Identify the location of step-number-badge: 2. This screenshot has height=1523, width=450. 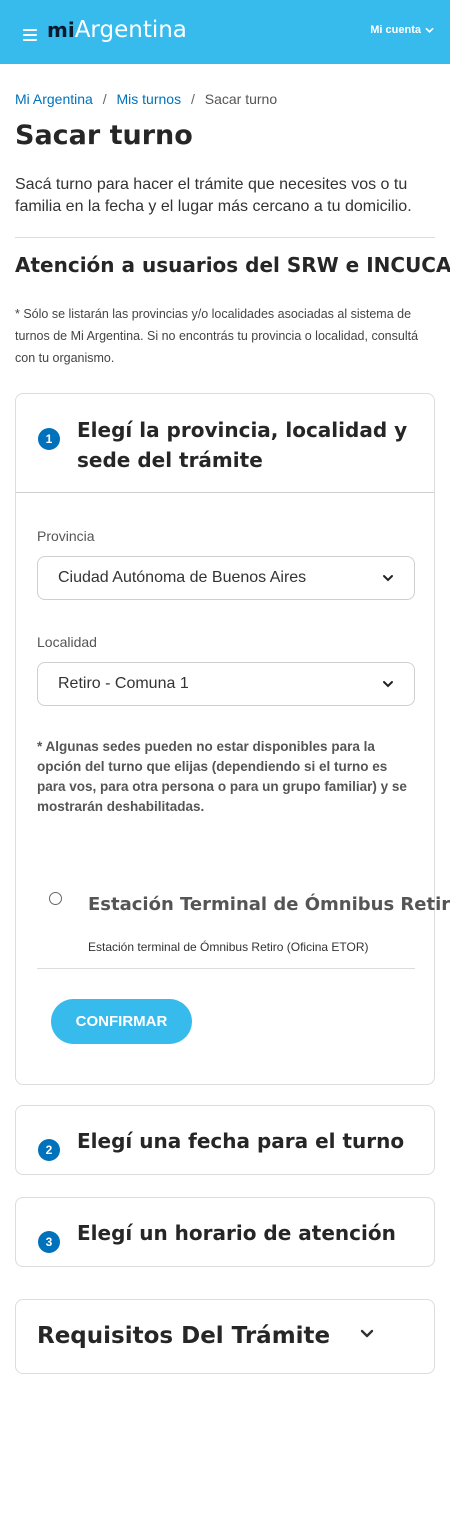
(49, 1150).